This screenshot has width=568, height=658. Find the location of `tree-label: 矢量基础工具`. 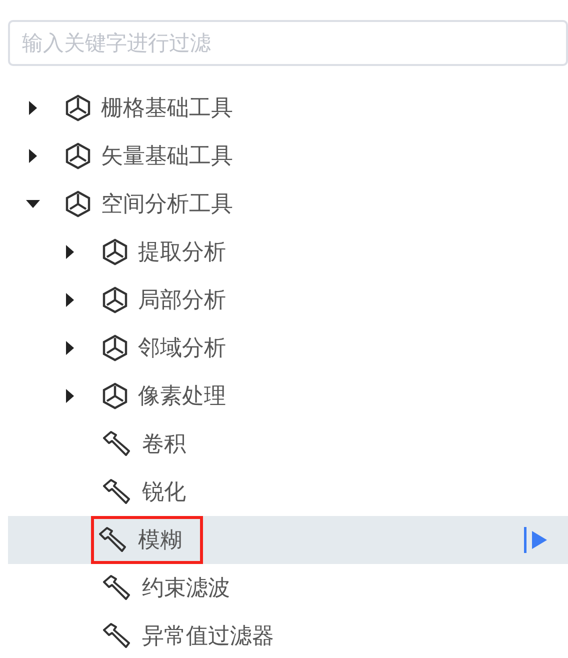

tree-label: 矢量基础工具 is located at coordinates (167, 157).